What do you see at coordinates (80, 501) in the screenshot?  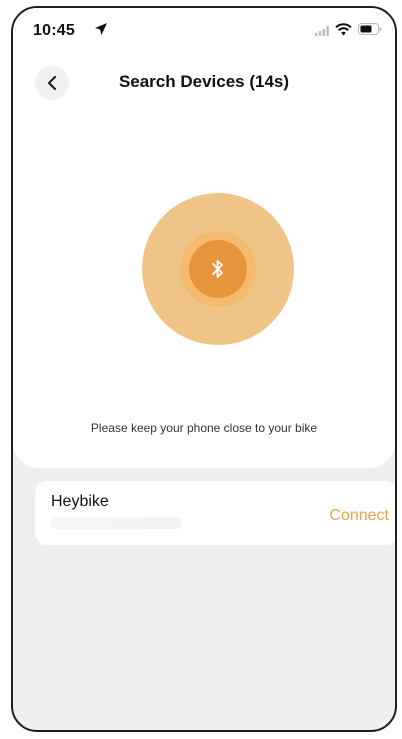 I see `device-name: Heybike` at bounding box center [80, 501].